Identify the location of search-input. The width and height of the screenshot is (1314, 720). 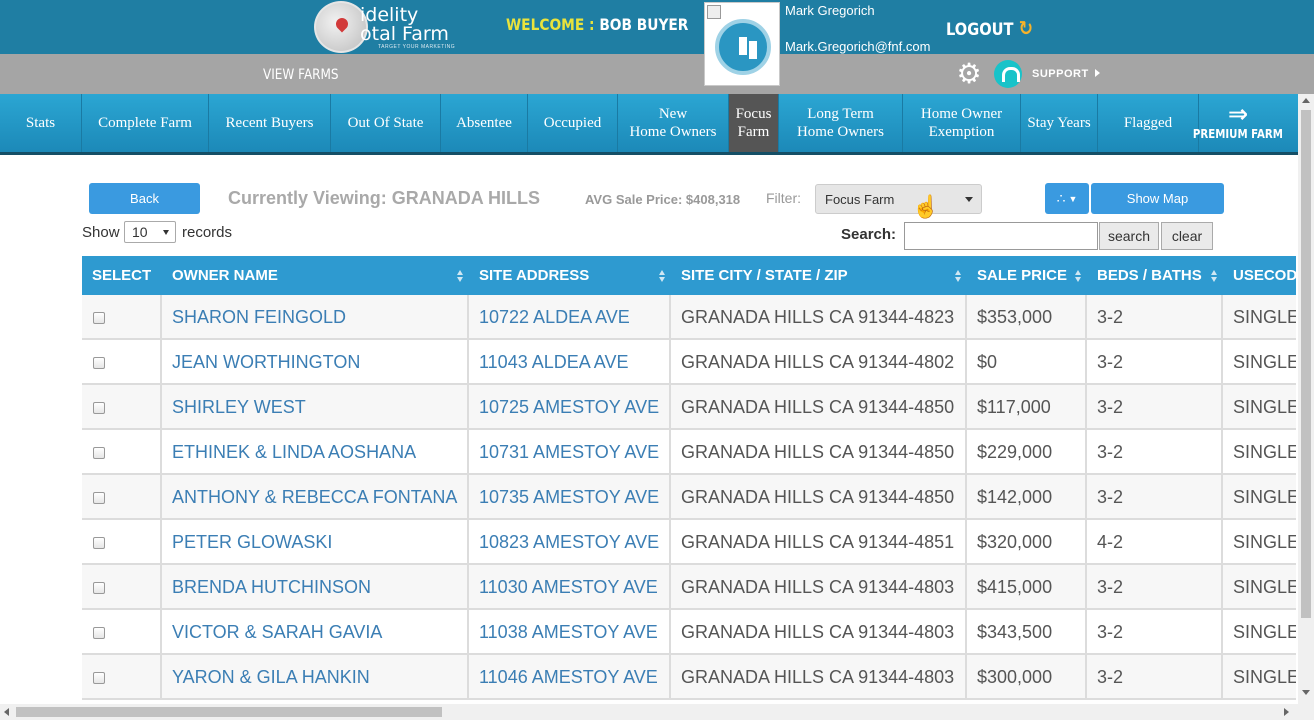
(1001, 236).